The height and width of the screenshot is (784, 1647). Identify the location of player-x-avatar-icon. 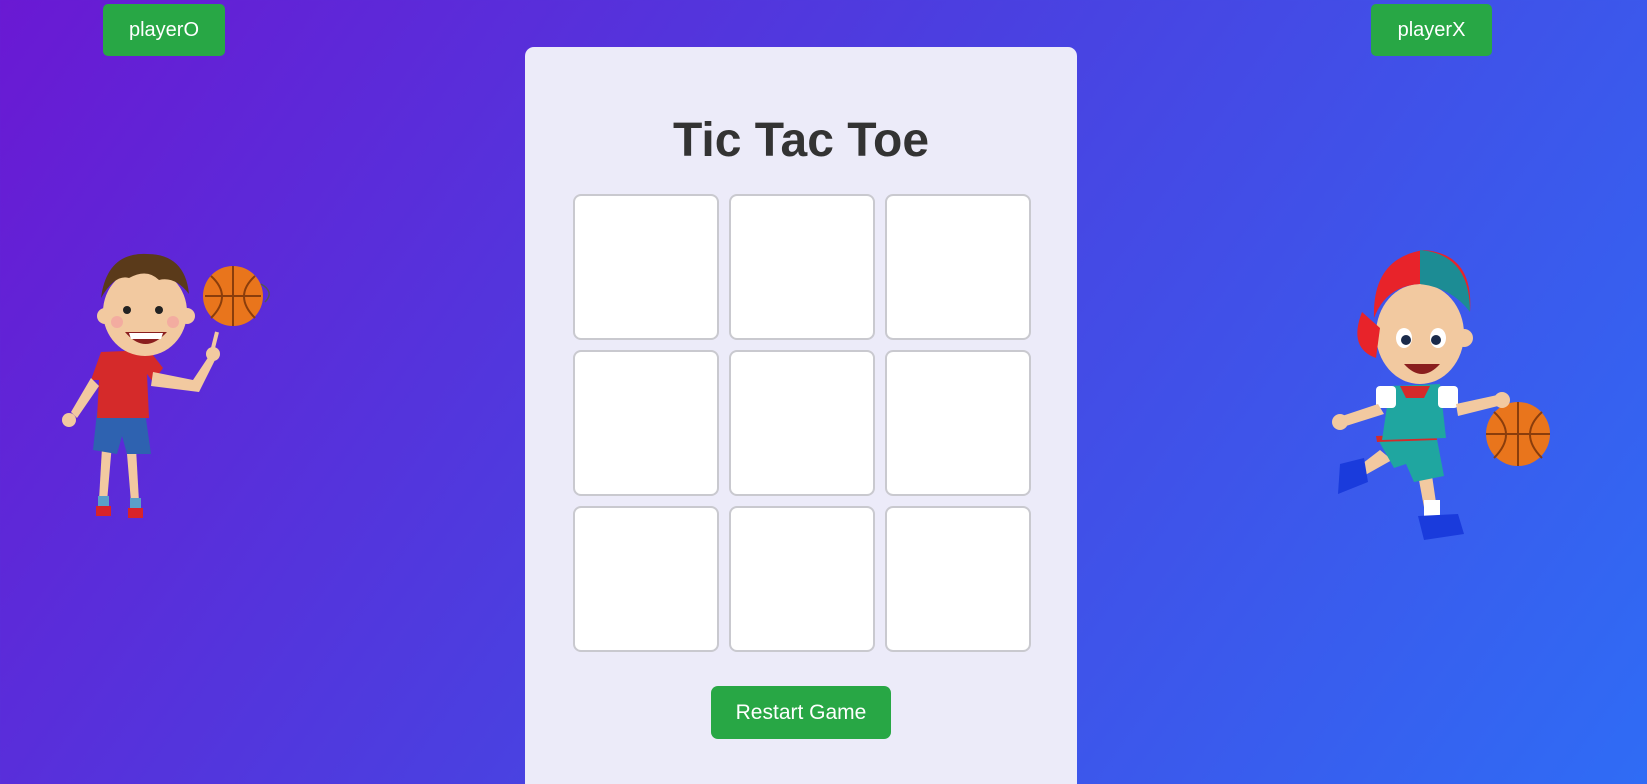
(1441, 395).